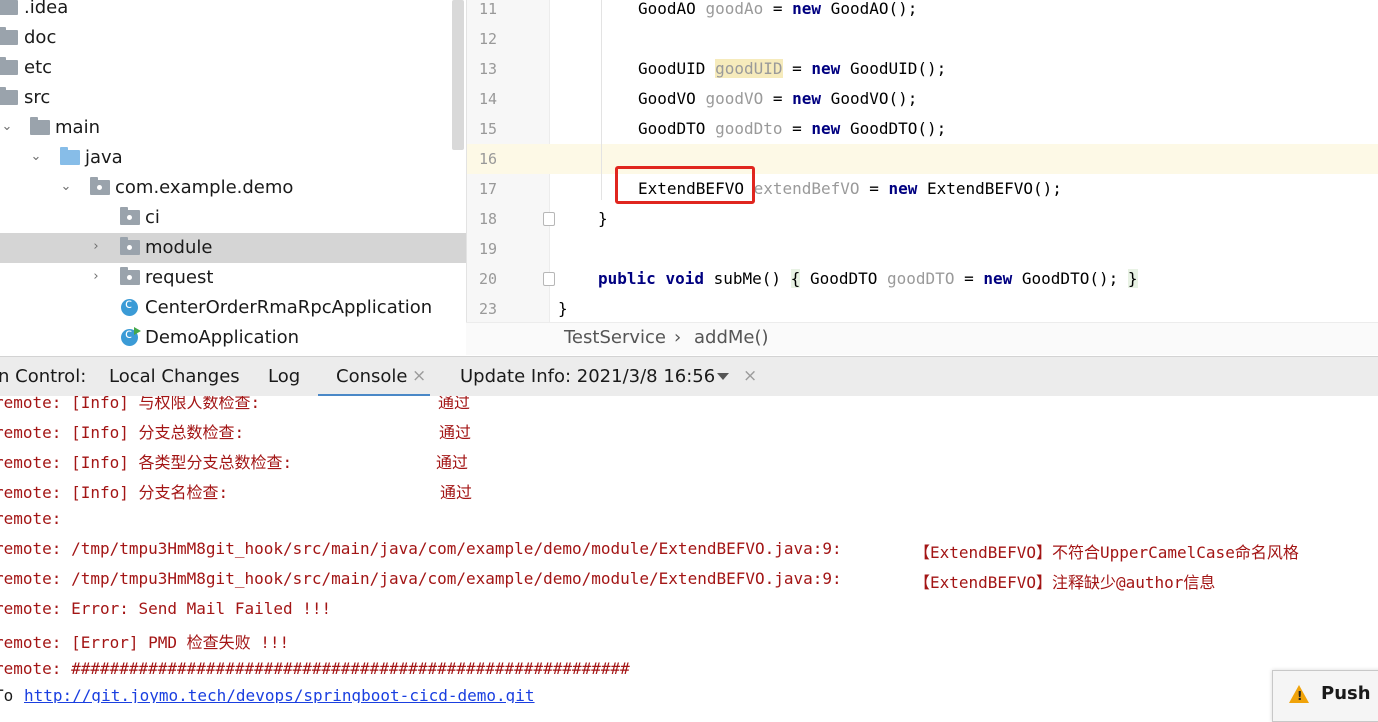 Image resolution: width=1378 pixels, height=722 pixels. What do you see at coordinates (677, 68) in the screenshot?
I see `type-name: GoodUID` at bounding box center [677, 68].